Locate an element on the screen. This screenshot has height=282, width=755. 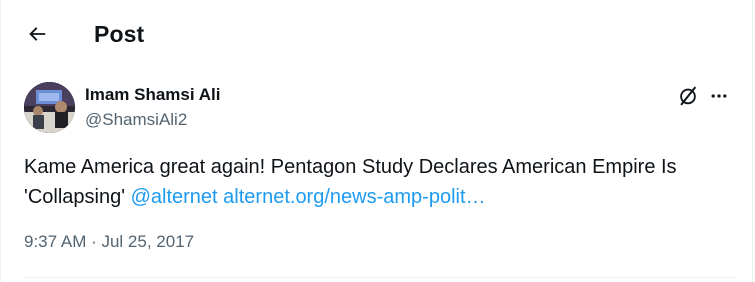
avatar-photo is located at coordinates (49, 107).